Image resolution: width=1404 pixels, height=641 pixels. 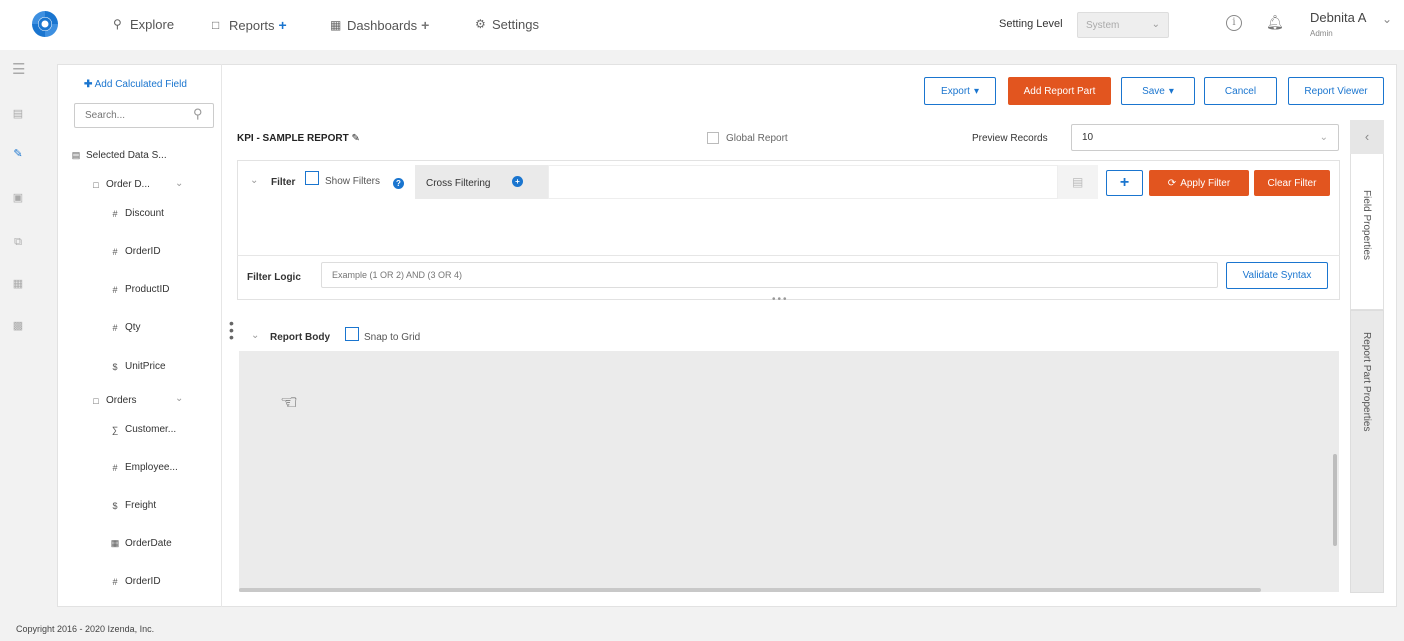 What do you see at coordinates (121, 400) in the screenshot?
I see `tree-label: Orders` at bounding box center [121, 400].